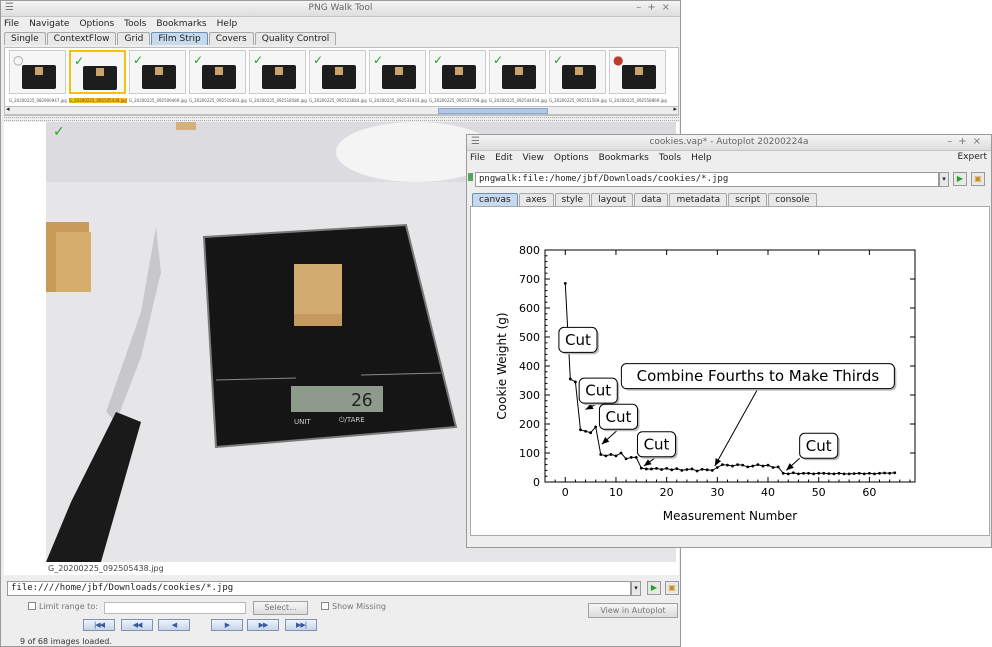  I want to click on quality-check-icon: ✓, so click(59, 132).